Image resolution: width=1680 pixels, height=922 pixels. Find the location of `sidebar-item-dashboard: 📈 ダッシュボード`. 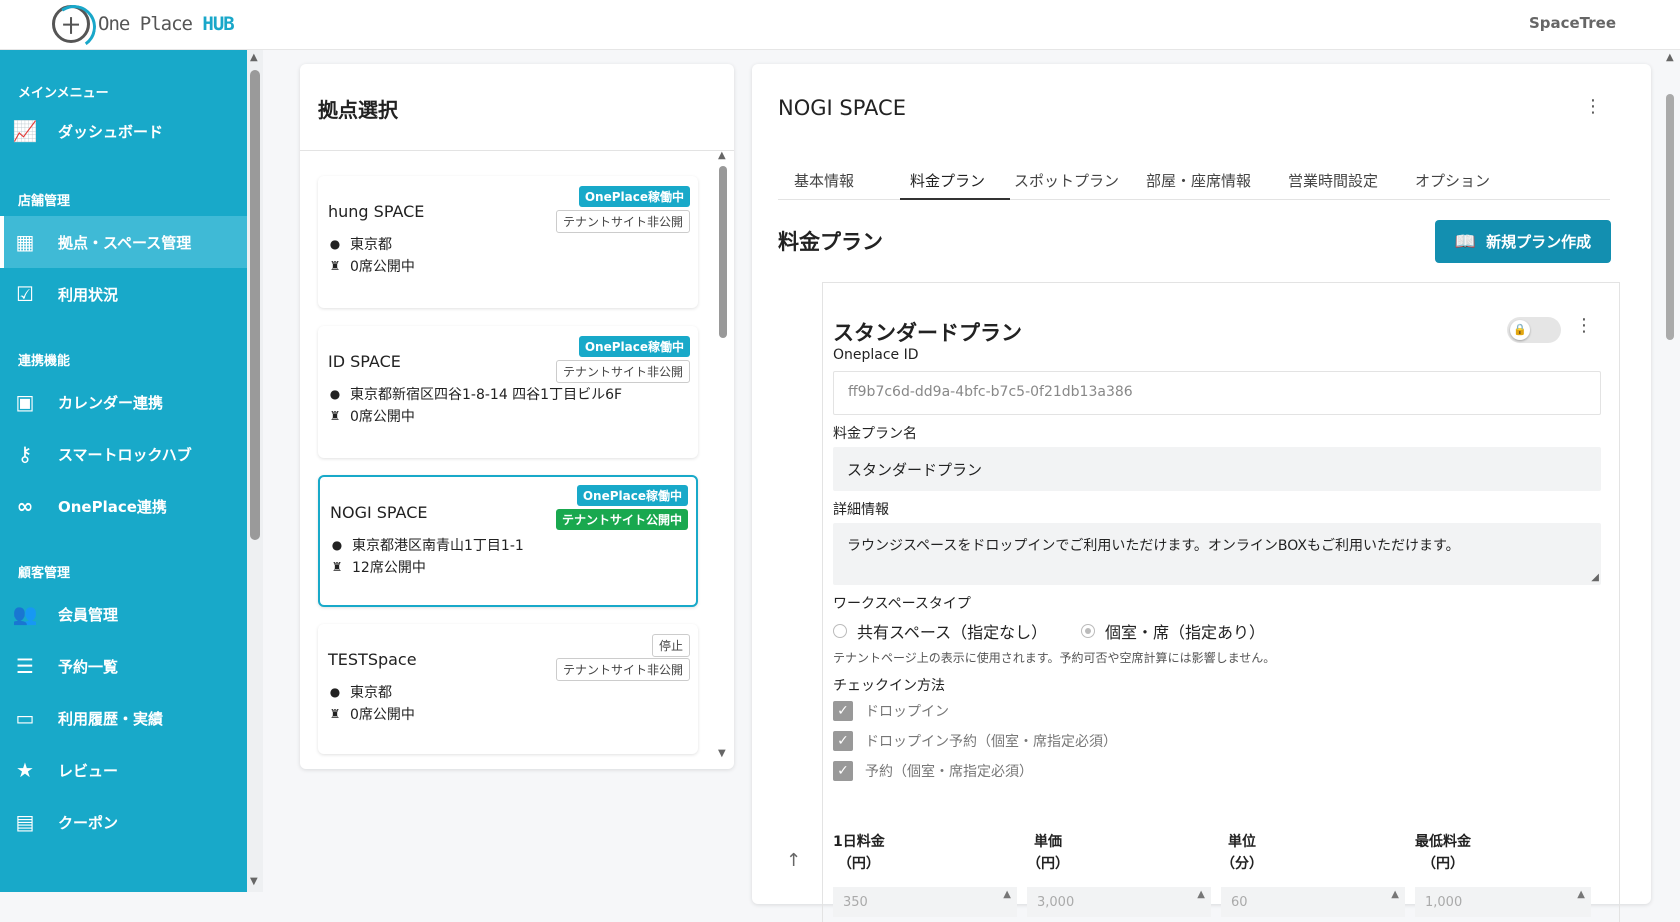

sidebar-item-dashboard: 📈 ダッシュボード is located at coordinates (123, 131).